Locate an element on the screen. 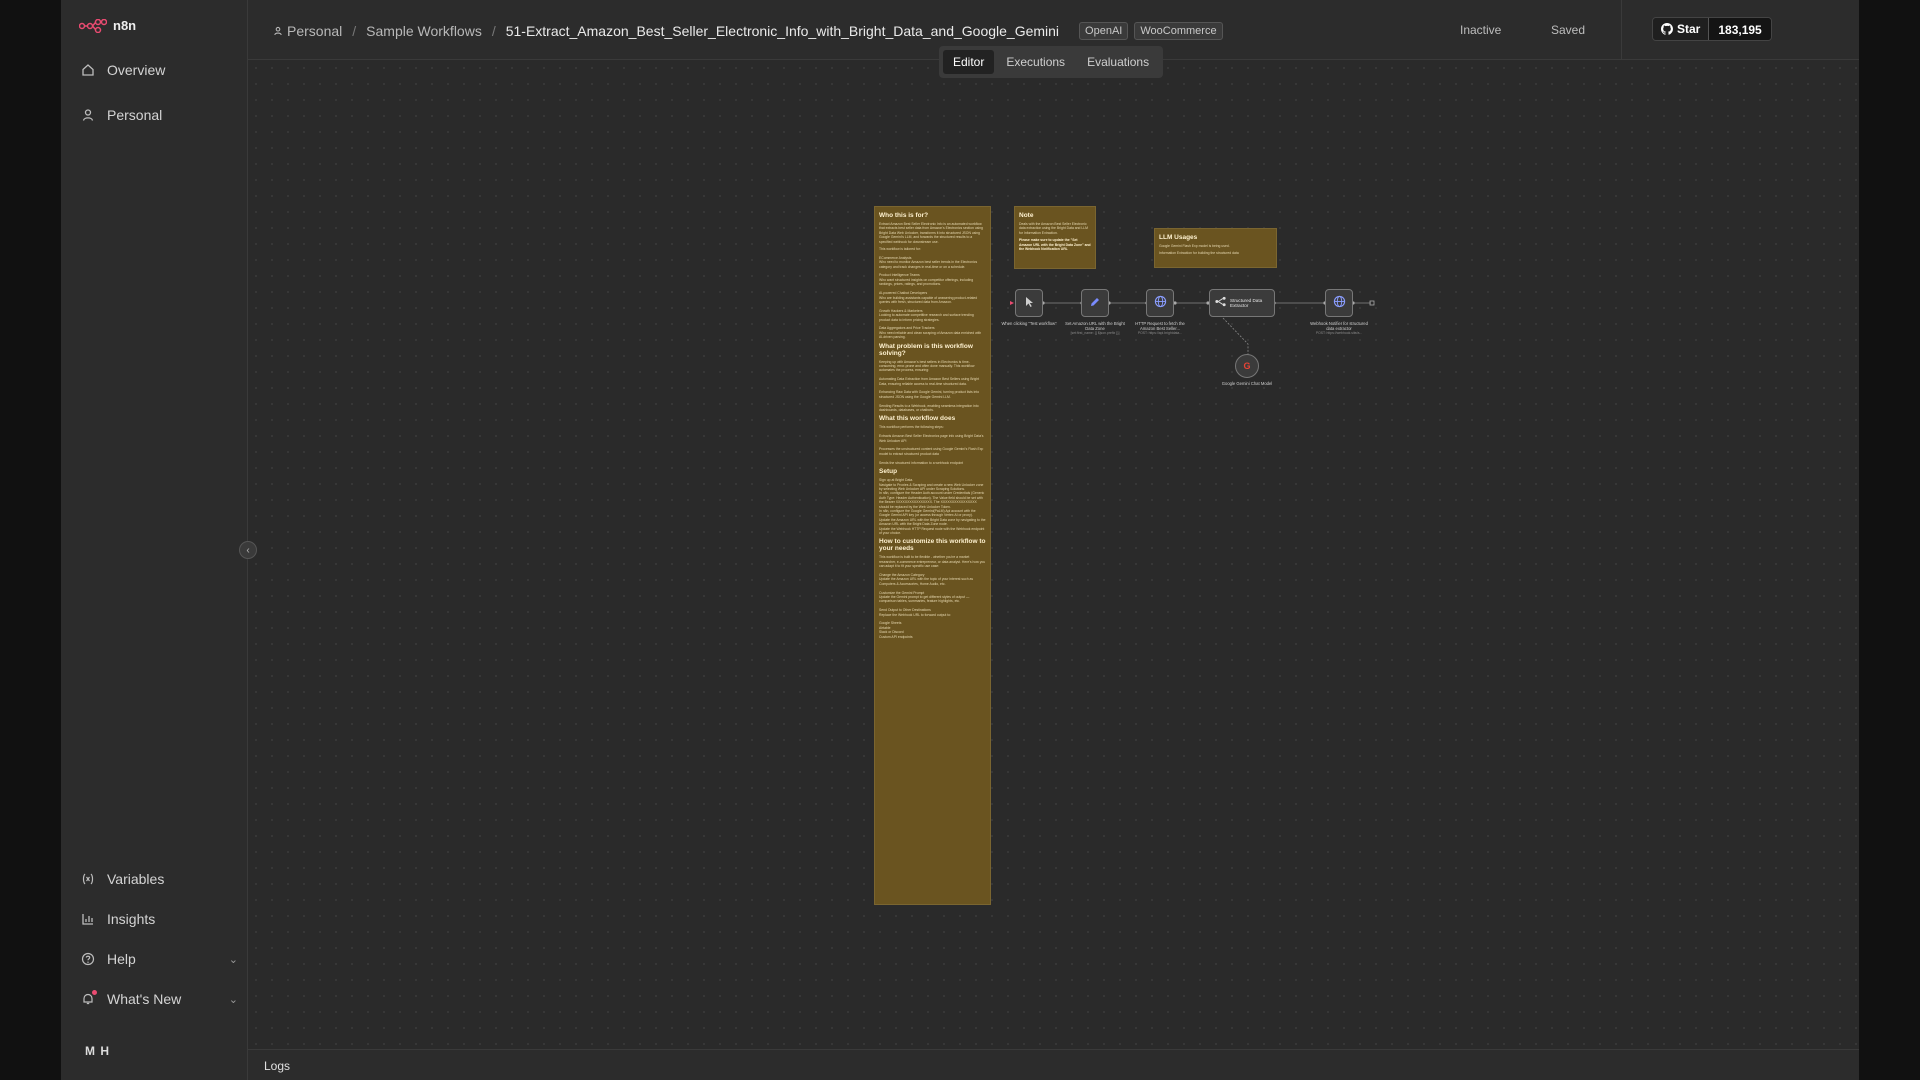 The height and width of the screenshot is (1080, 1920). sidebar-item-overview: Overview is located at coordinates (123, 70).